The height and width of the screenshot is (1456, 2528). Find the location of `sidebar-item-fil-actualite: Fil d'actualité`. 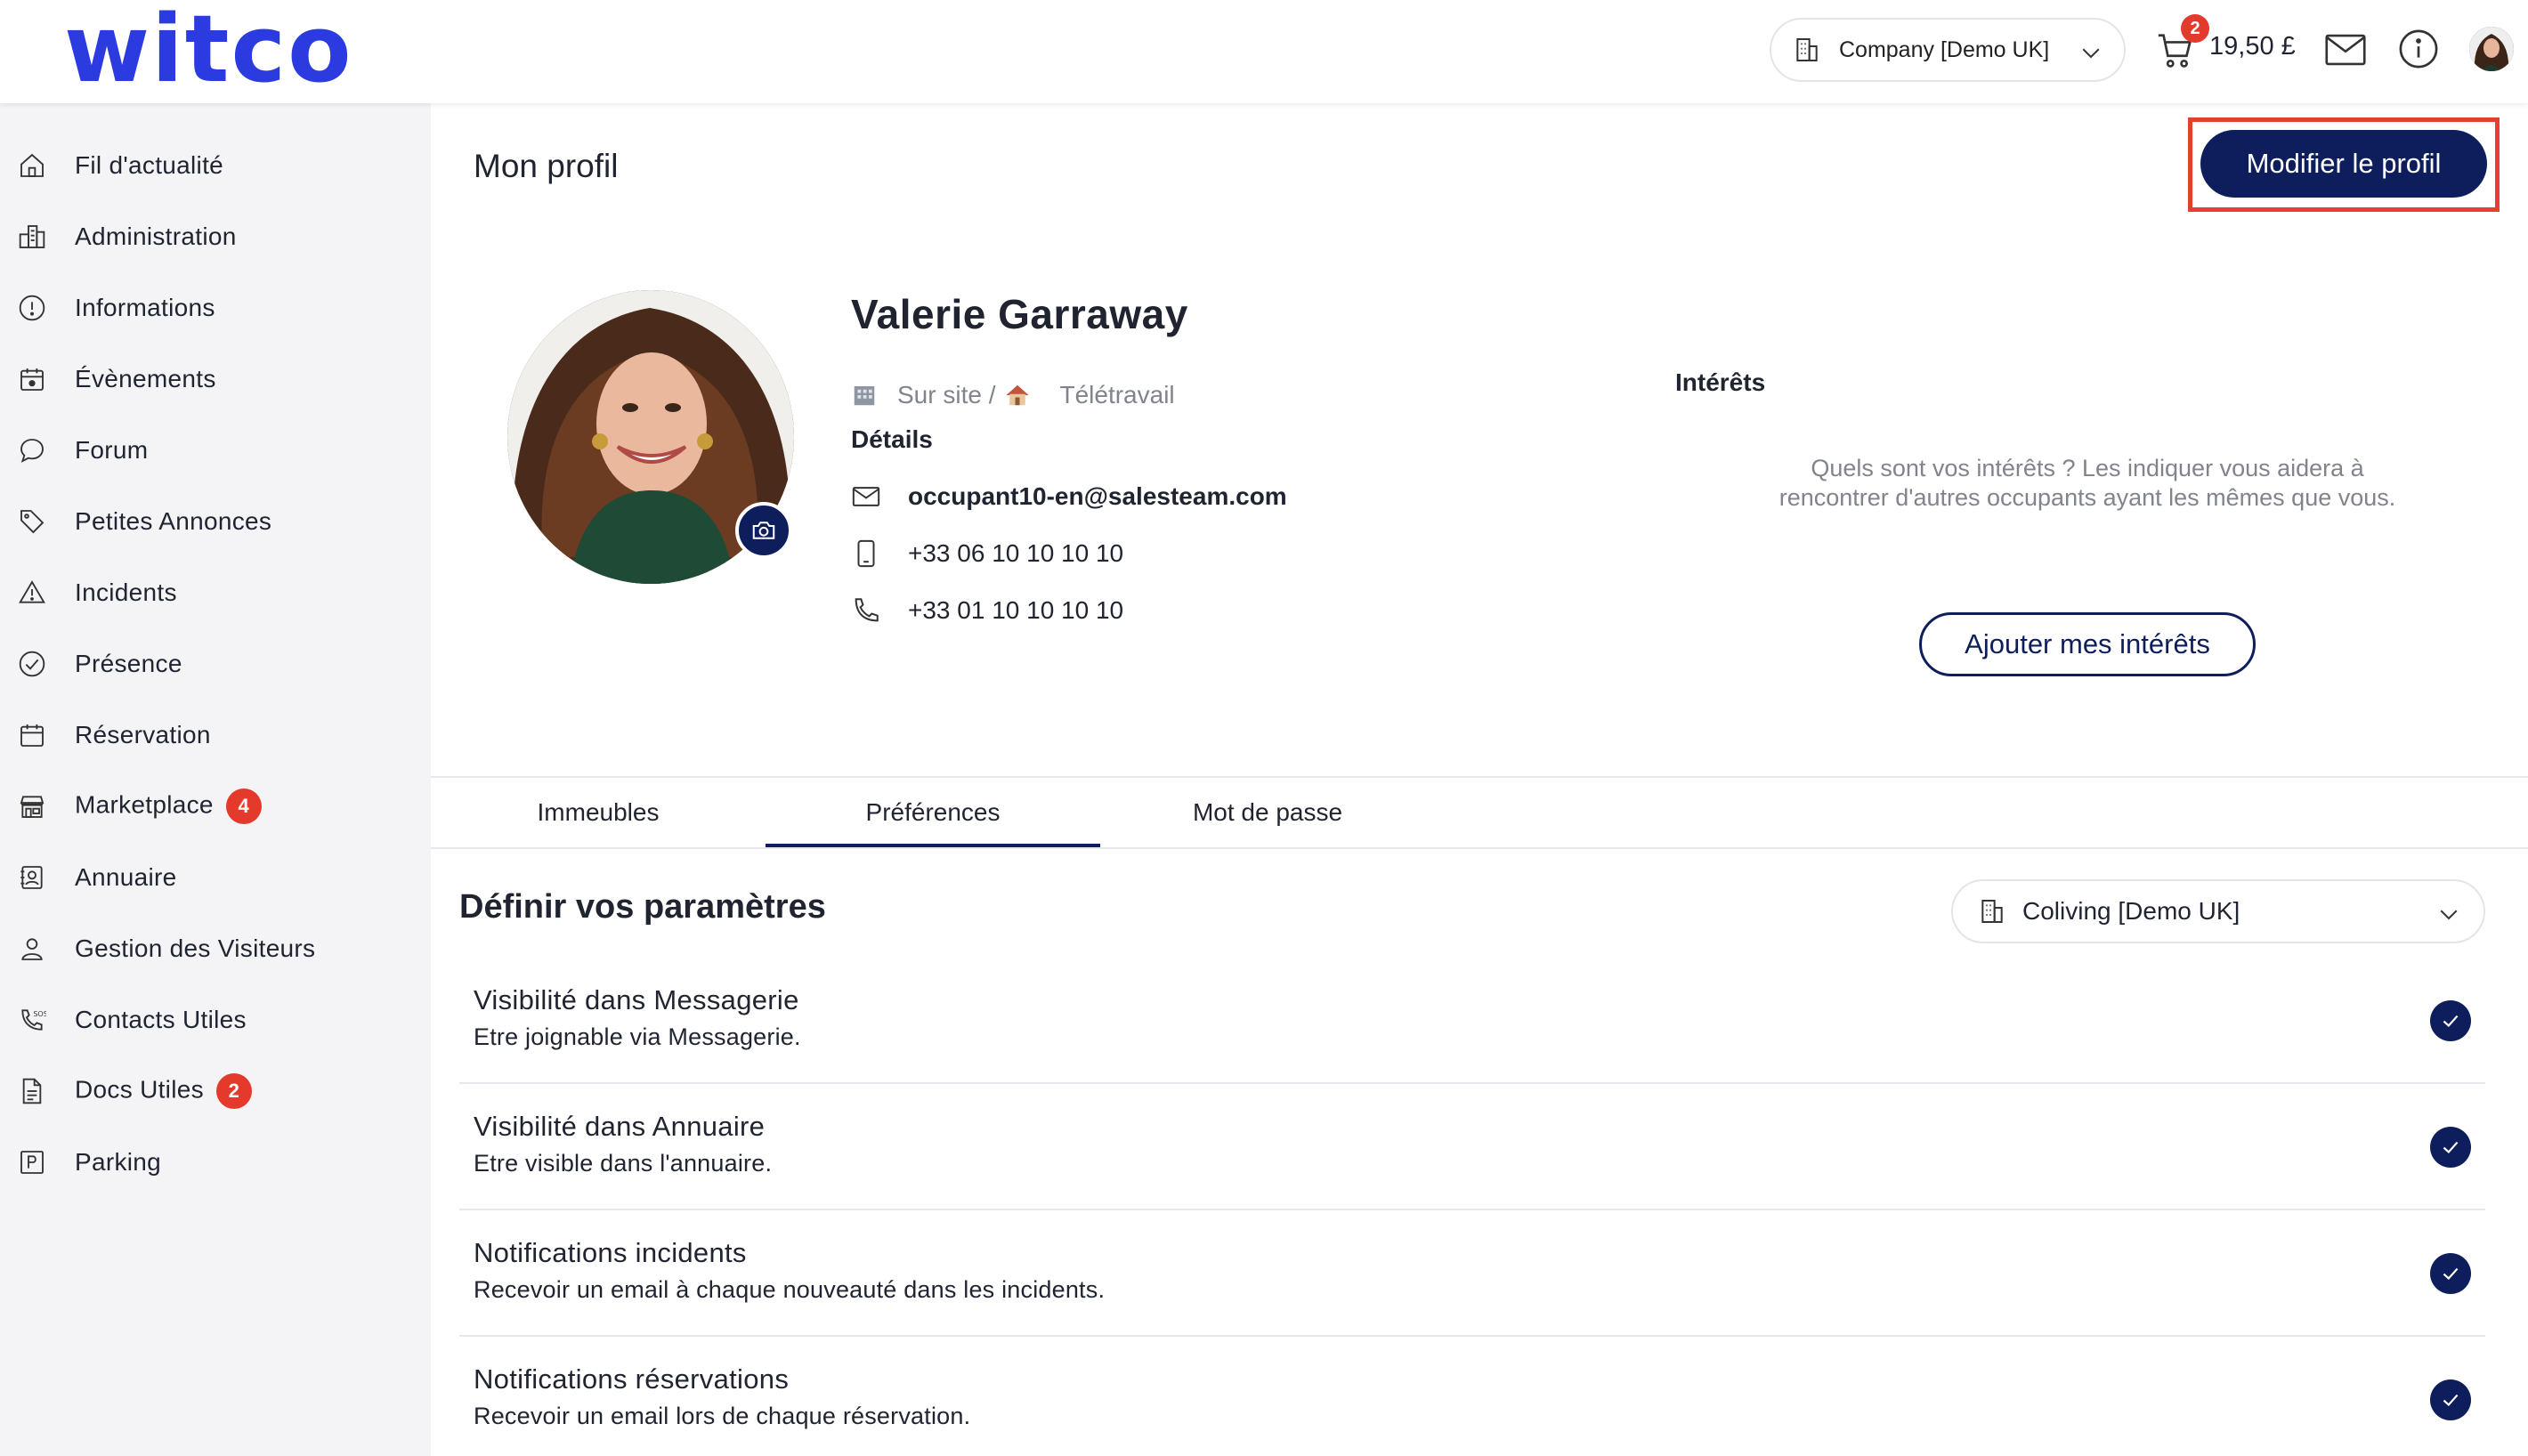

sidebar-item-fil-actualite: Fil d'actualité is located at coordinates (215, 165).